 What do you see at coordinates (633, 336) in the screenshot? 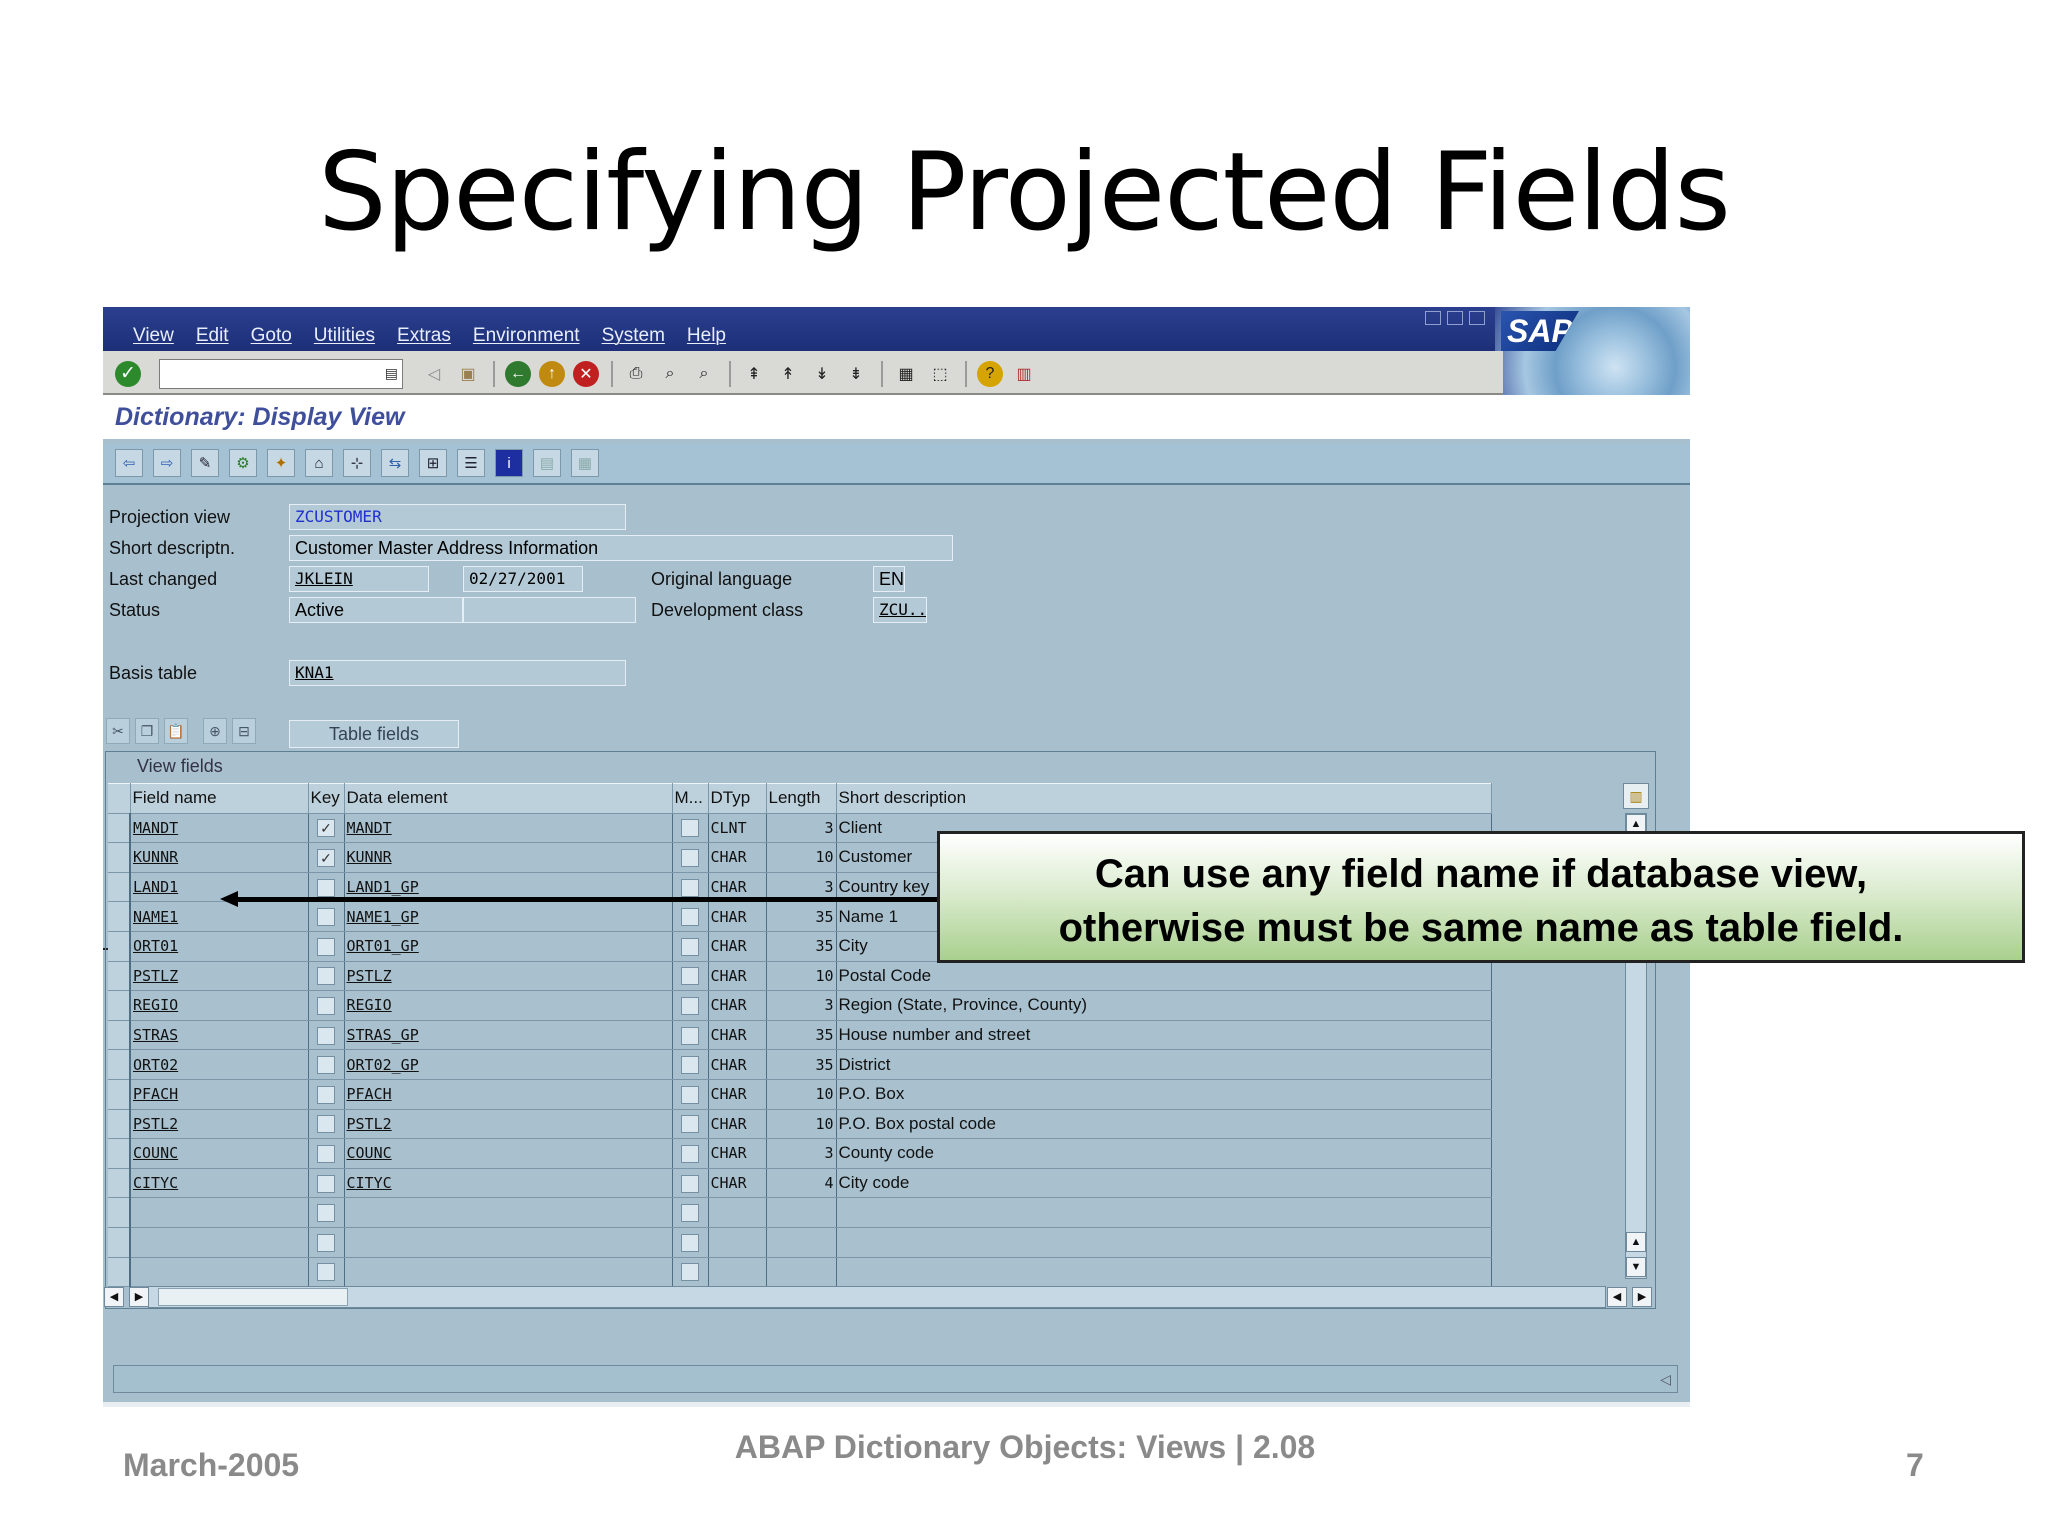
I see `menu-system: System` at bounding box center [633, 336].